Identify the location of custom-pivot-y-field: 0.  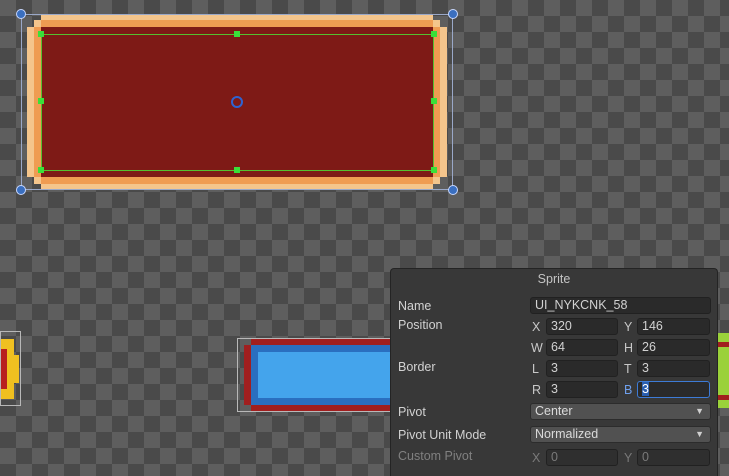
(673, 457).